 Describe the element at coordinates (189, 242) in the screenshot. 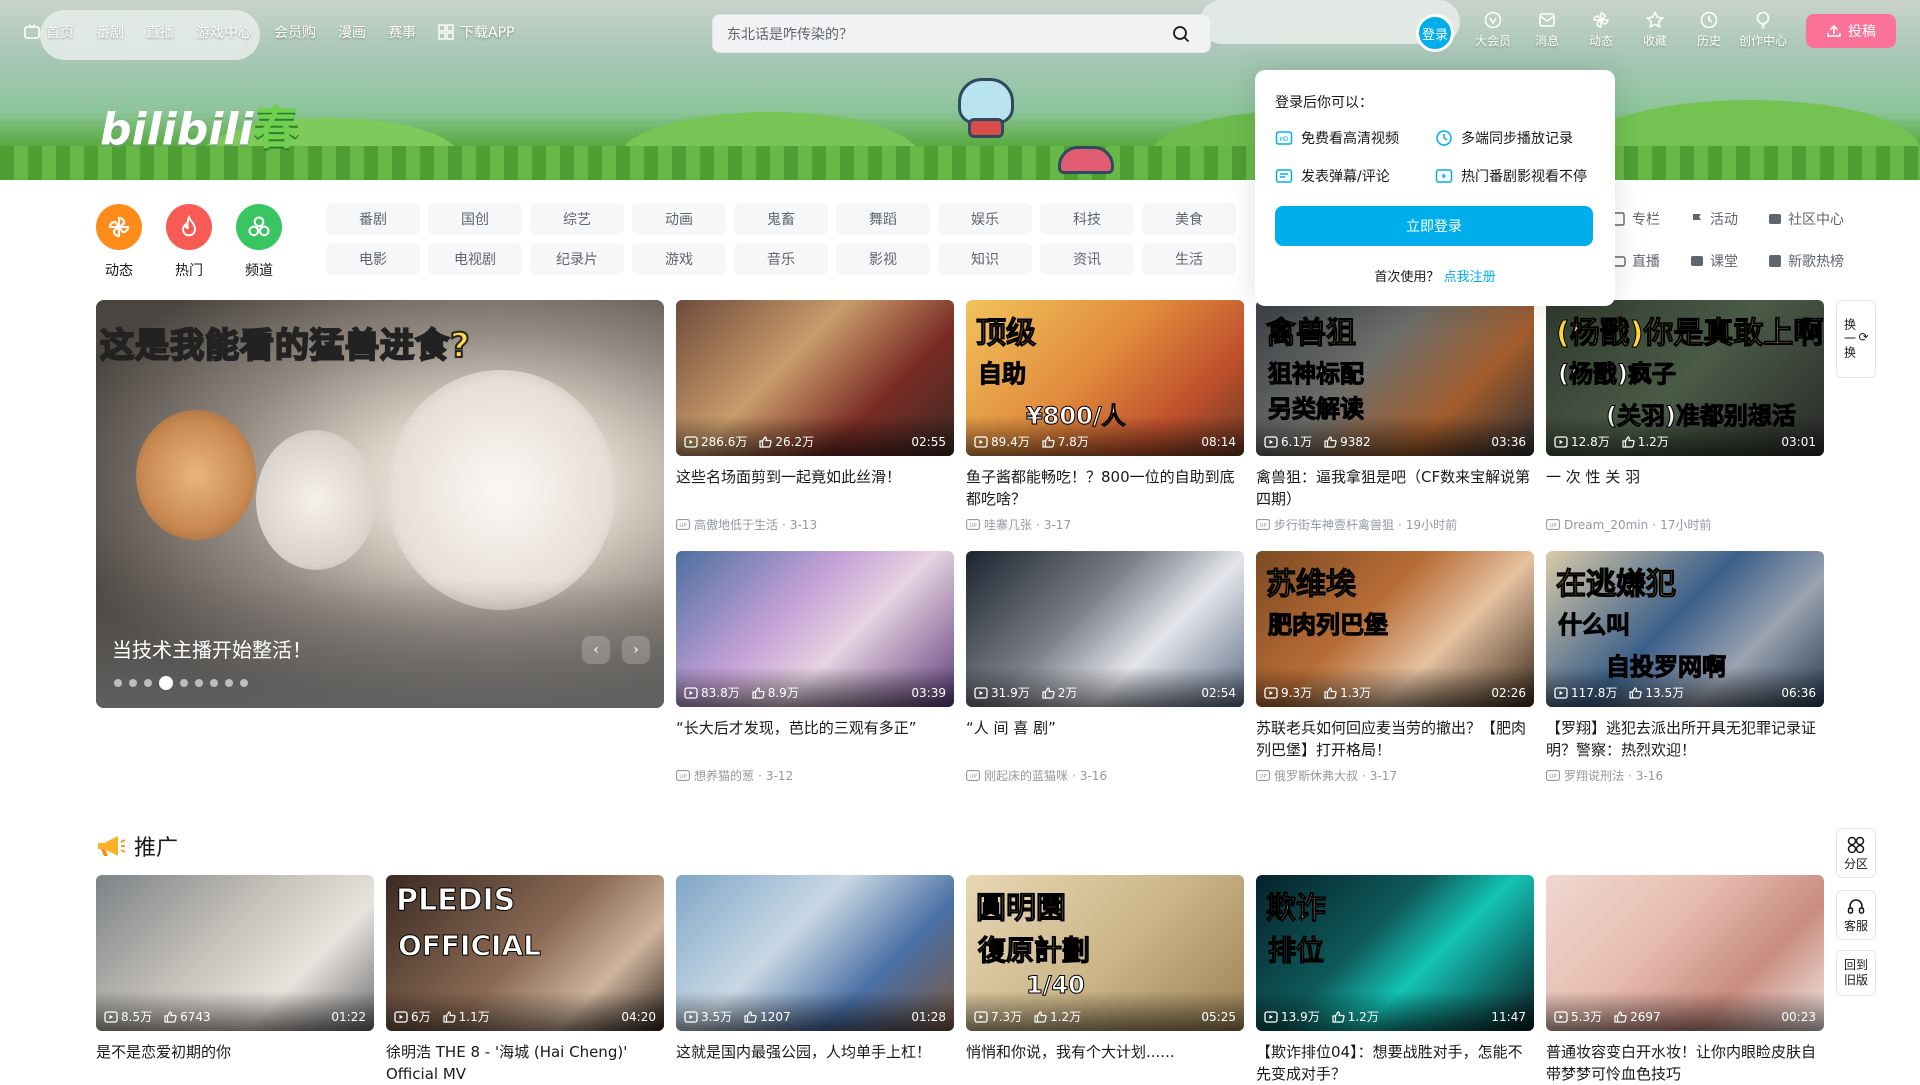

I see `channel-hot: 热门` at that location.